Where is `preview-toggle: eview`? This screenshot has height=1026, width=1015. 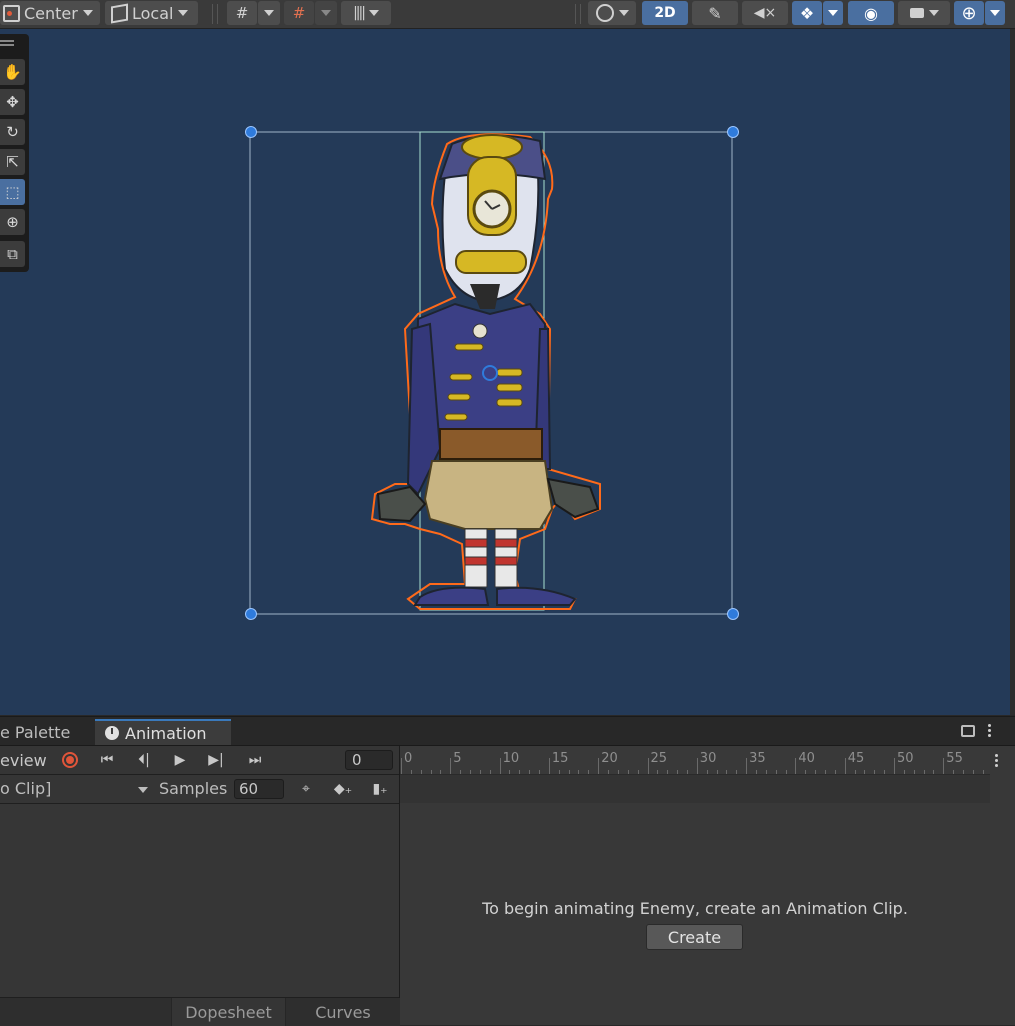 preview-toggle: eview is located at coordinates (25, 760).